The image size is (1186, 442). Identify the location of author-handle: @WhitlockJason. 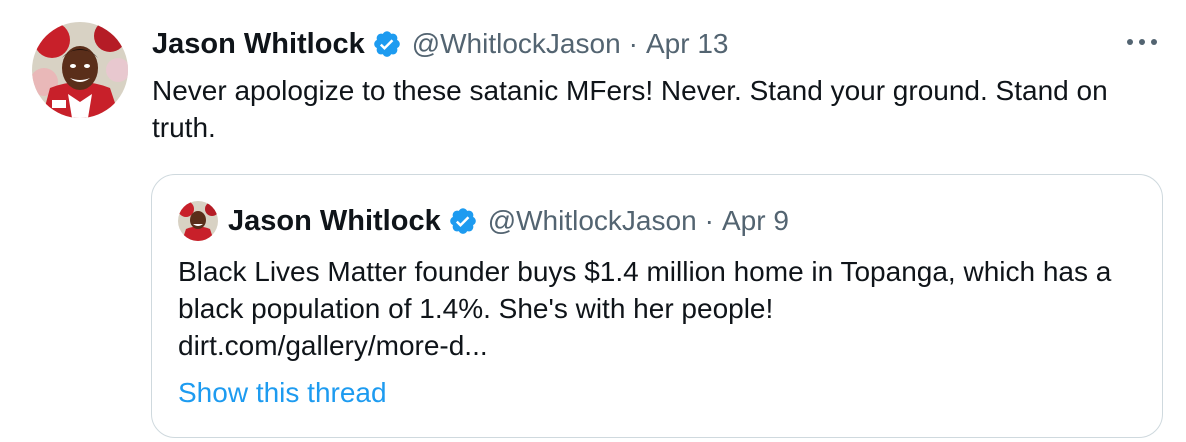
(516, 44).